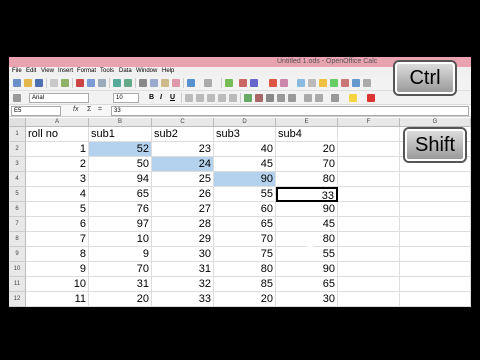 The height and width of the screenshot is (360, 480). I want to click on redo-icon, so click(208, 83).